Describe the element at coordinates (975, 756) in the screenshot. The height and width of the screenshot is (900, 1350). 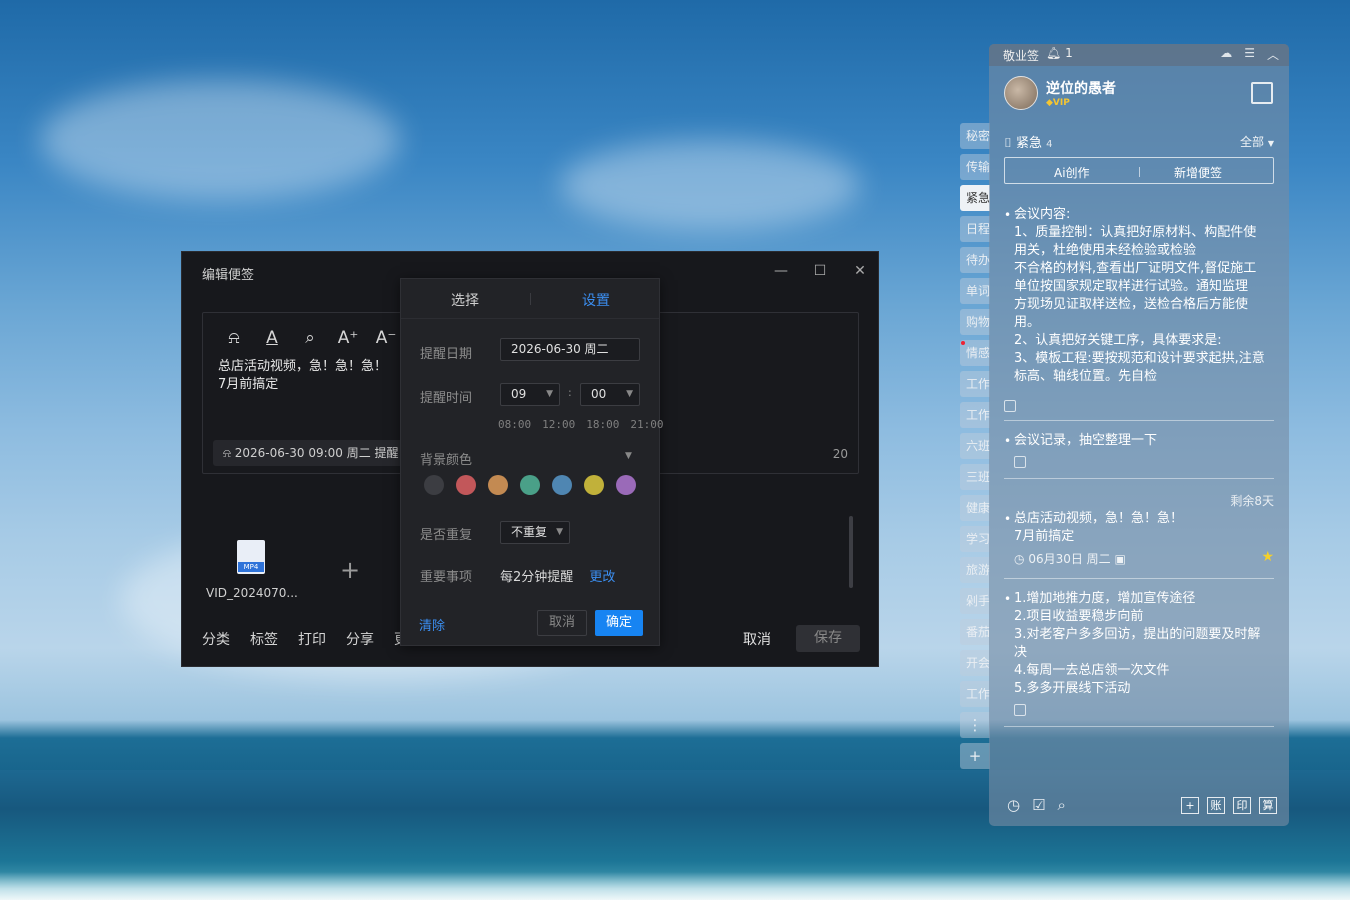
I see `add-category-icon: +` at that location.